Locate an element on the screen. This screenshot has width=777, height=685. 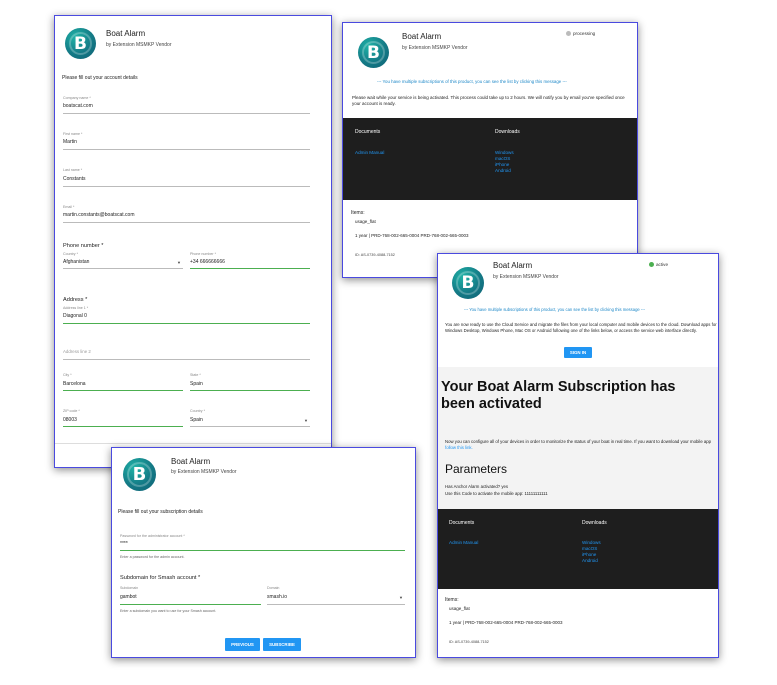
zip-label: ZIP code * is located at coordinates (71, 411).